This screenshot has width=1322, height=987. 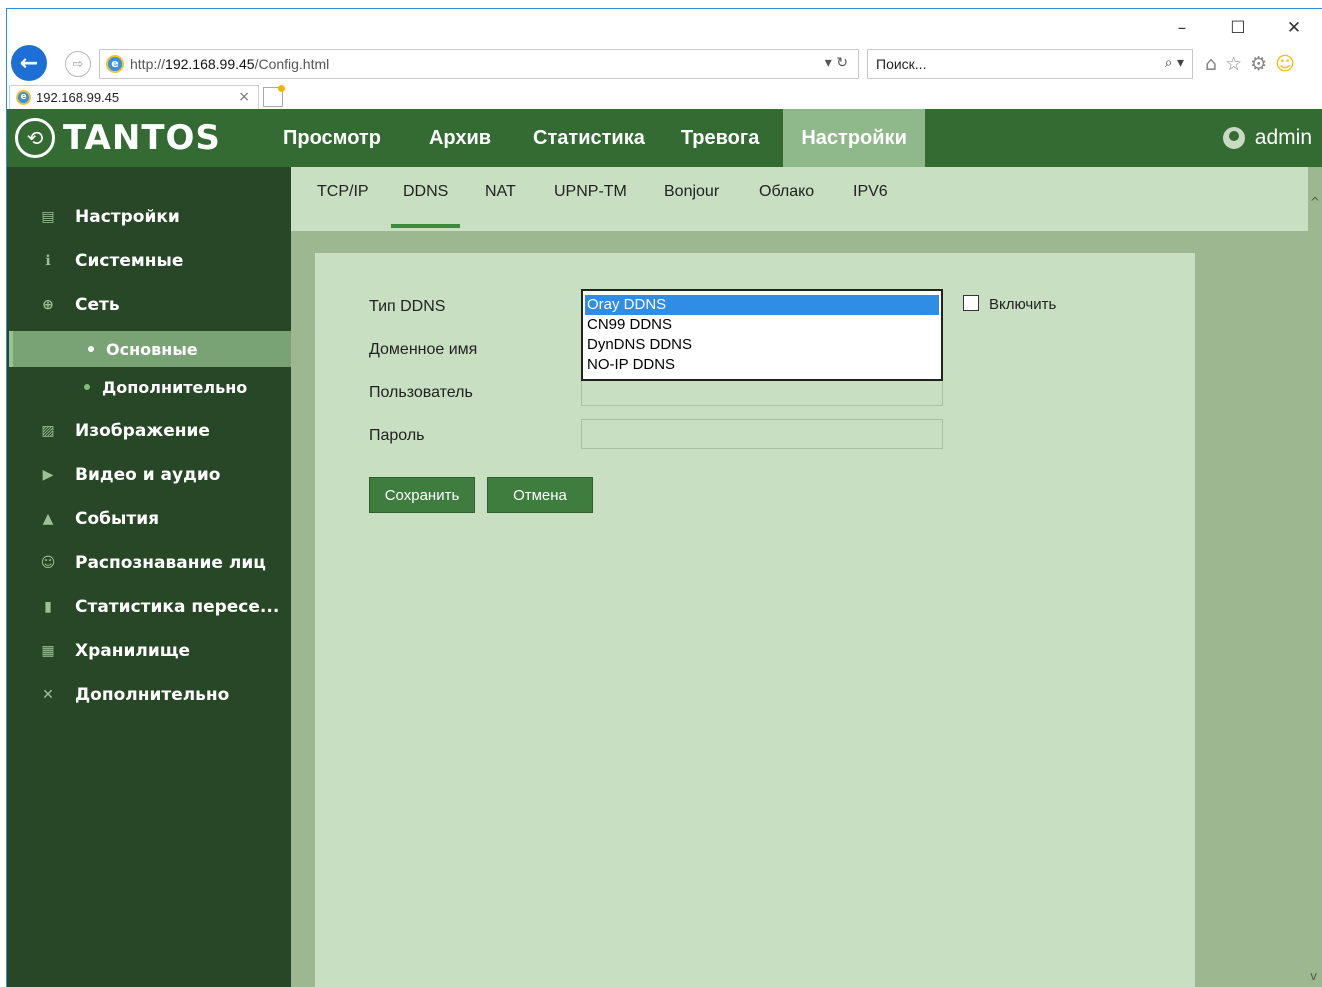 I want to click on page-scrollbar: ^ v, so click(x=1315, y=577).